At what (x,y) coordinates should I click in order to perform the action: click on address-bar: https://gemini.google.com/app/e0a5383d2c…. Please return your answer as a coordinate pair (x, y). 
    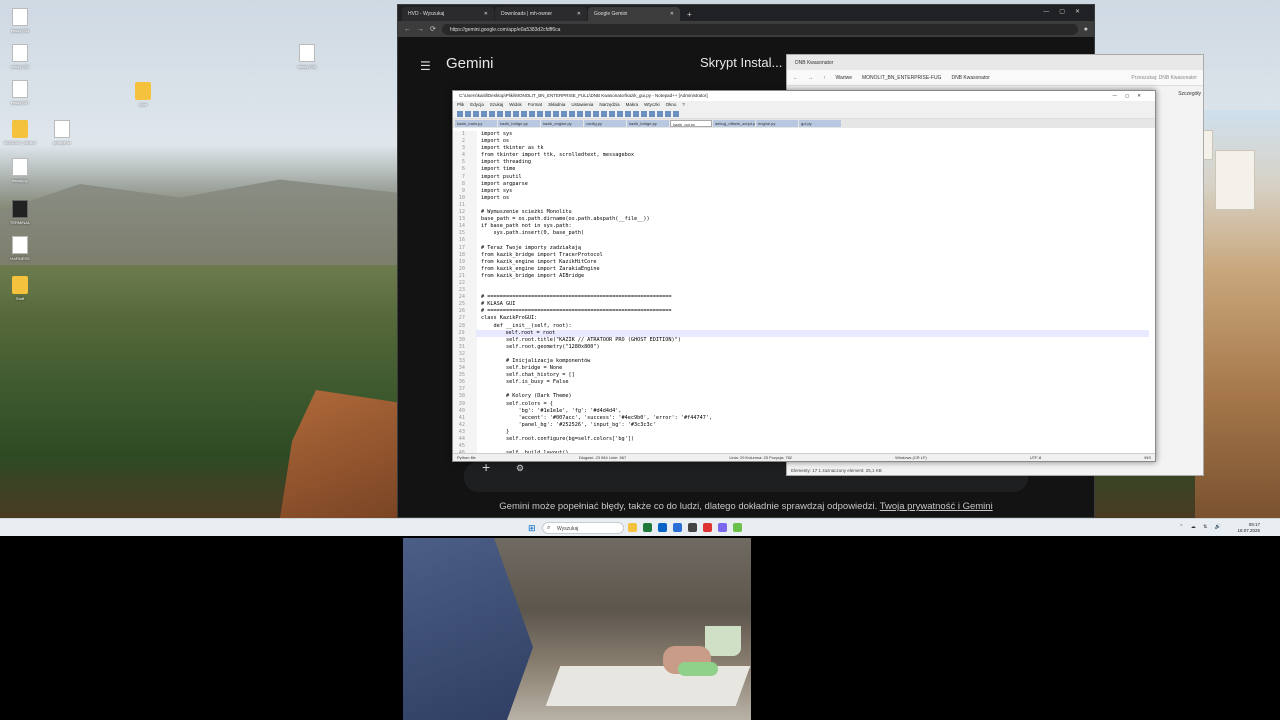
    Looking at the image, I should click on (759, 29).